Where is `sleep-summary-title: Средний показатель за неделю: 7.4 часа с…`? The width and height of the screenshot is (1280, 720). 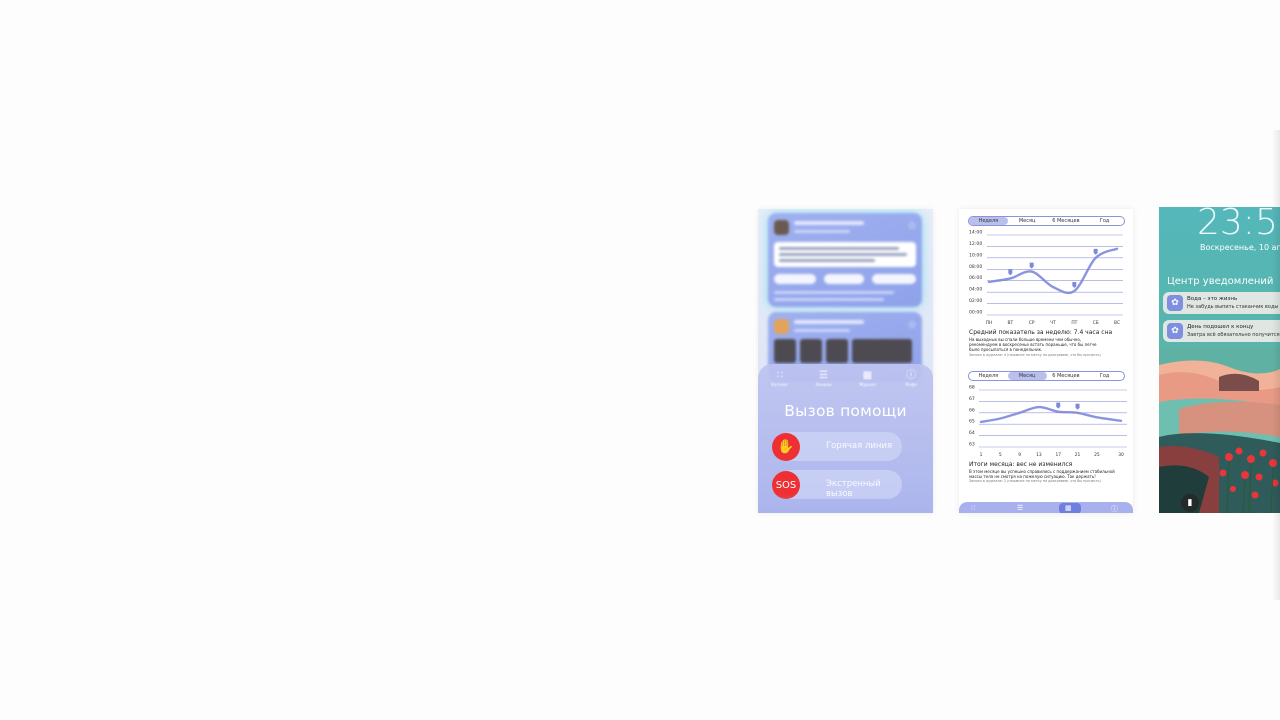 sleep-summary-title: Средний показатель за неделю: 7.4 часа с… is located at coordinates (1041, 332).